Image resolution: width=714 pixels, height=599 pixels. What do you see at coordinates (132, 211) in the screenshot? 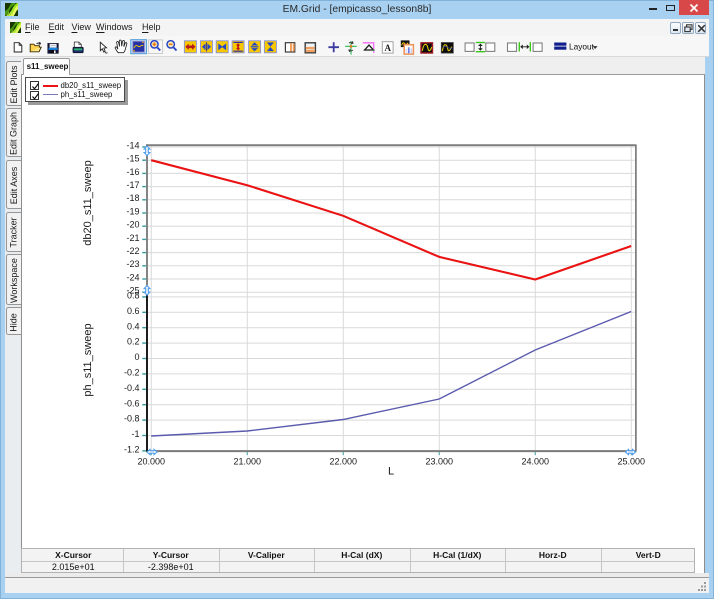
I see `svg-text: -19` at bounding box center [132, 211].